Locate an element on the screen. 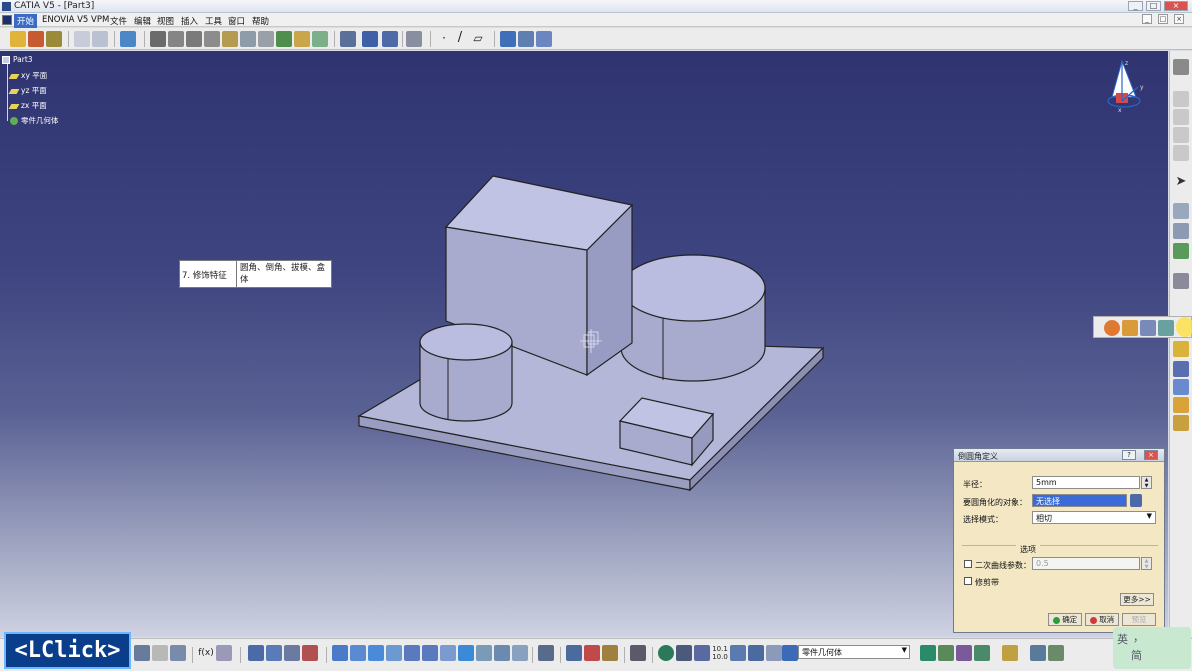  menu-help: 帮助 is located at coordinates (260, 21).